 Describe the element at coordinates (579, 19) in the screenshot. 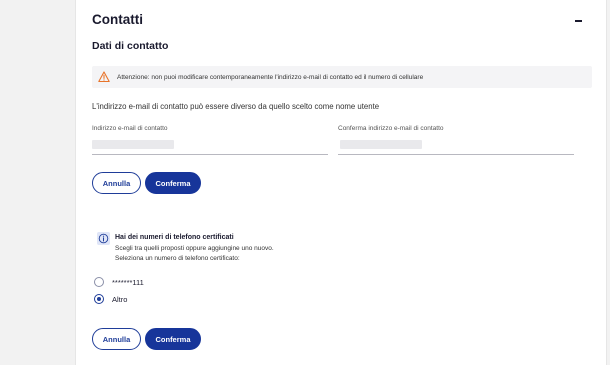

I see `collapse-icon` at that location.